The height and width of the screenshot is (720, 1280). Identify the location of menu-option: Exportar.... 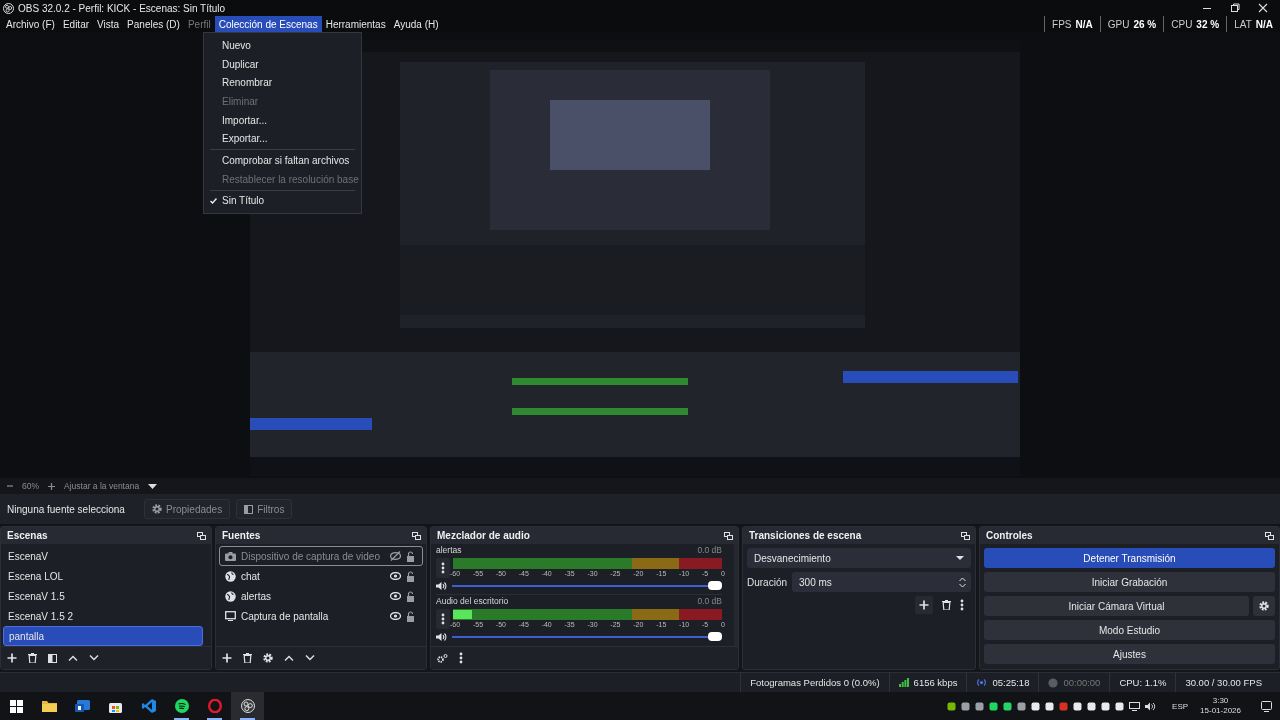
(282, 139).